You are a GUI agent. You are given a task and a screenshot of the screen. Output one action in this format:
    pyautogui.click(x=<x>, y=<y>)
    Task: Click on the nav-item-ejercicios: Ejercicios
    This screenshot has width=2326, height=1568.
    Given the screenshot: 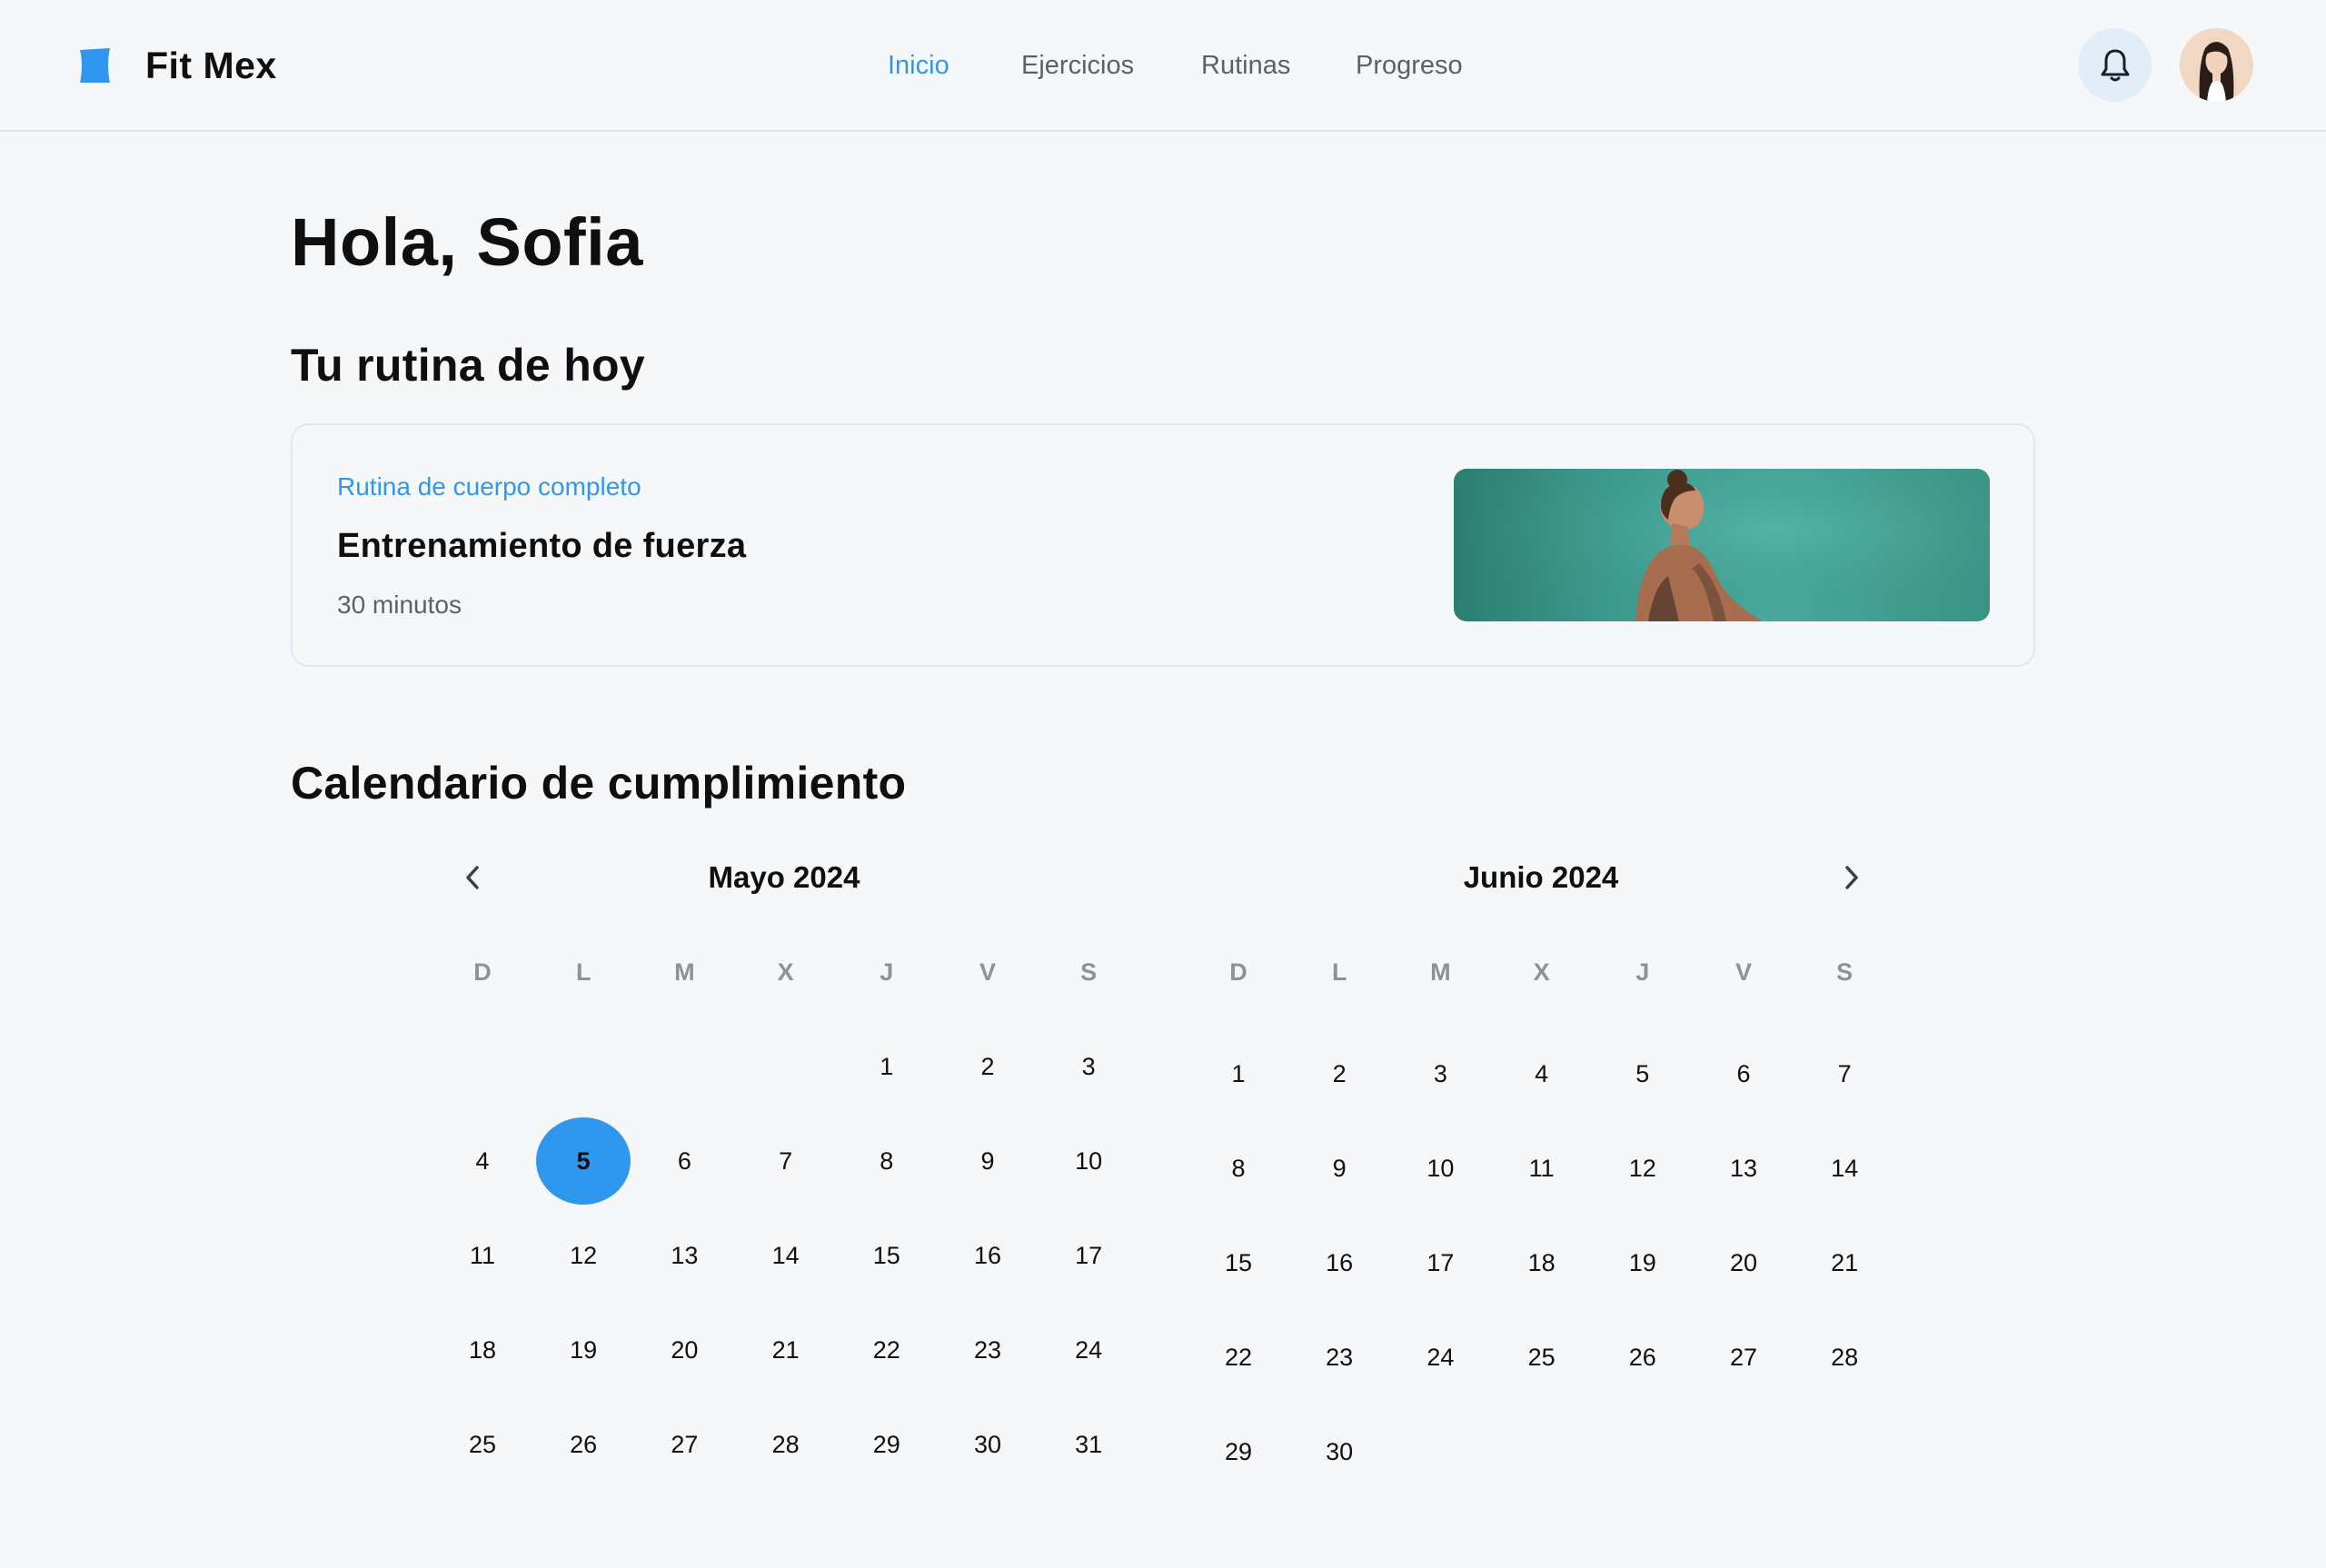 What is the action you would take?
    pyautogui.click(x=1077, y=65)
    